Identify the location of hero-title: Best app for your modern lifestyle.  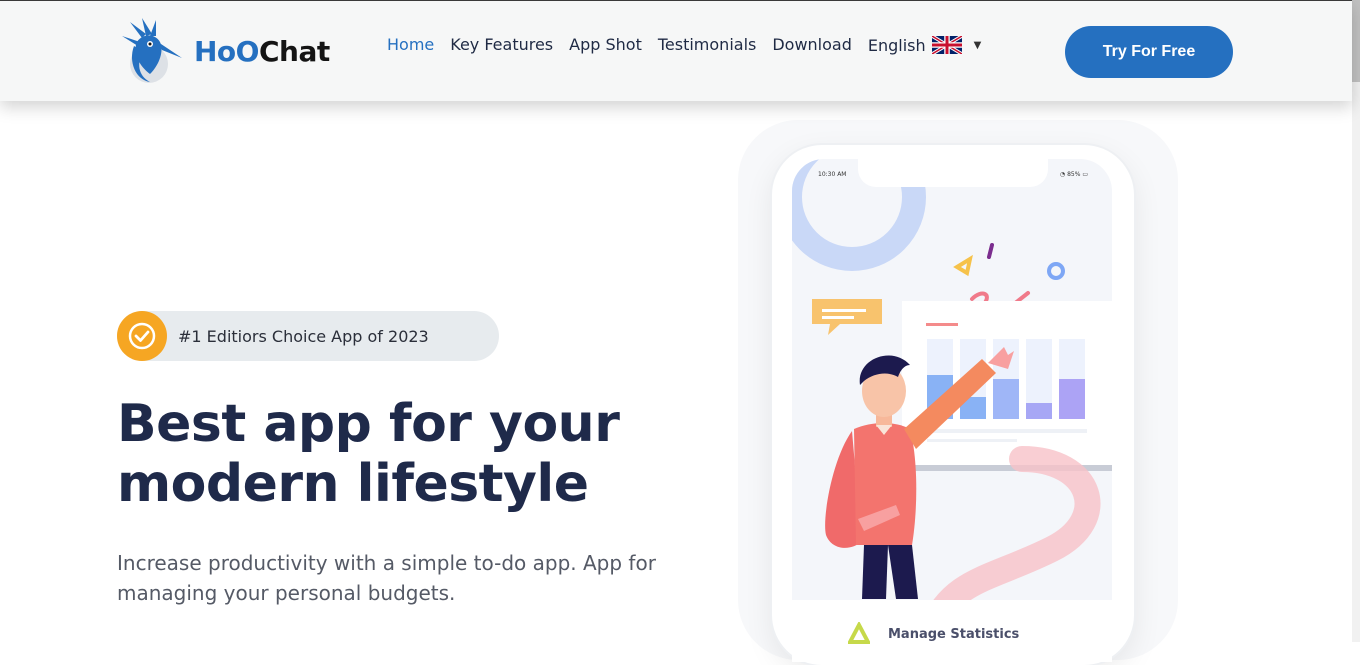
(397, 454).